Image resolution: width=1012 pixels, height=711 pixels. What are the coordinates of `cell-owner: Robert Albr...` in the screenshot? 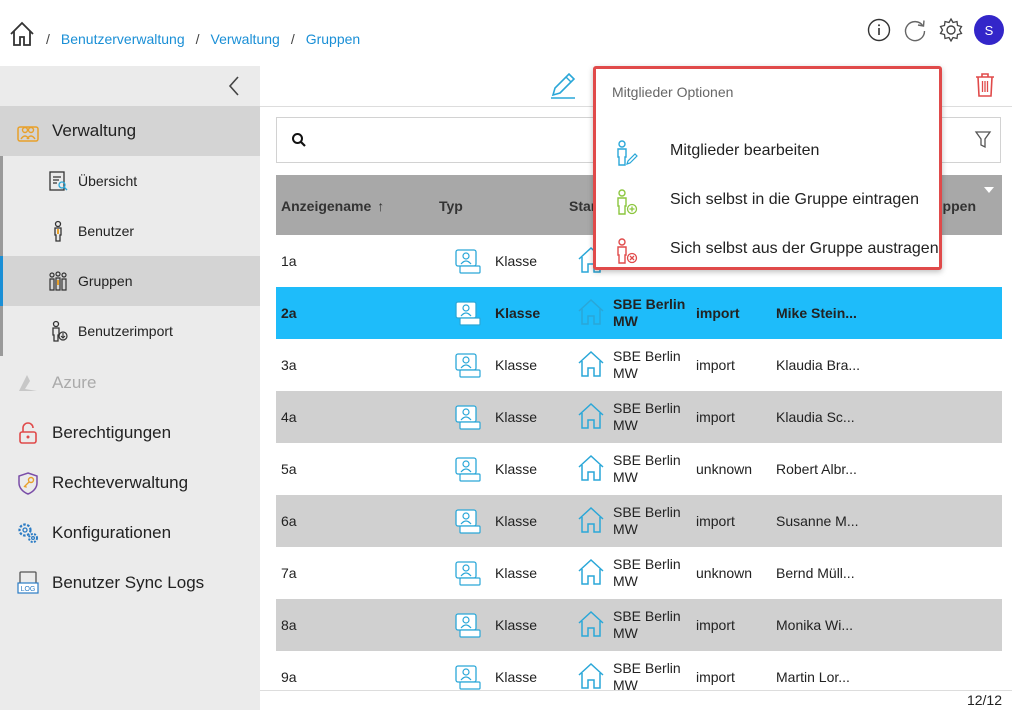 It's located at (816, 469).